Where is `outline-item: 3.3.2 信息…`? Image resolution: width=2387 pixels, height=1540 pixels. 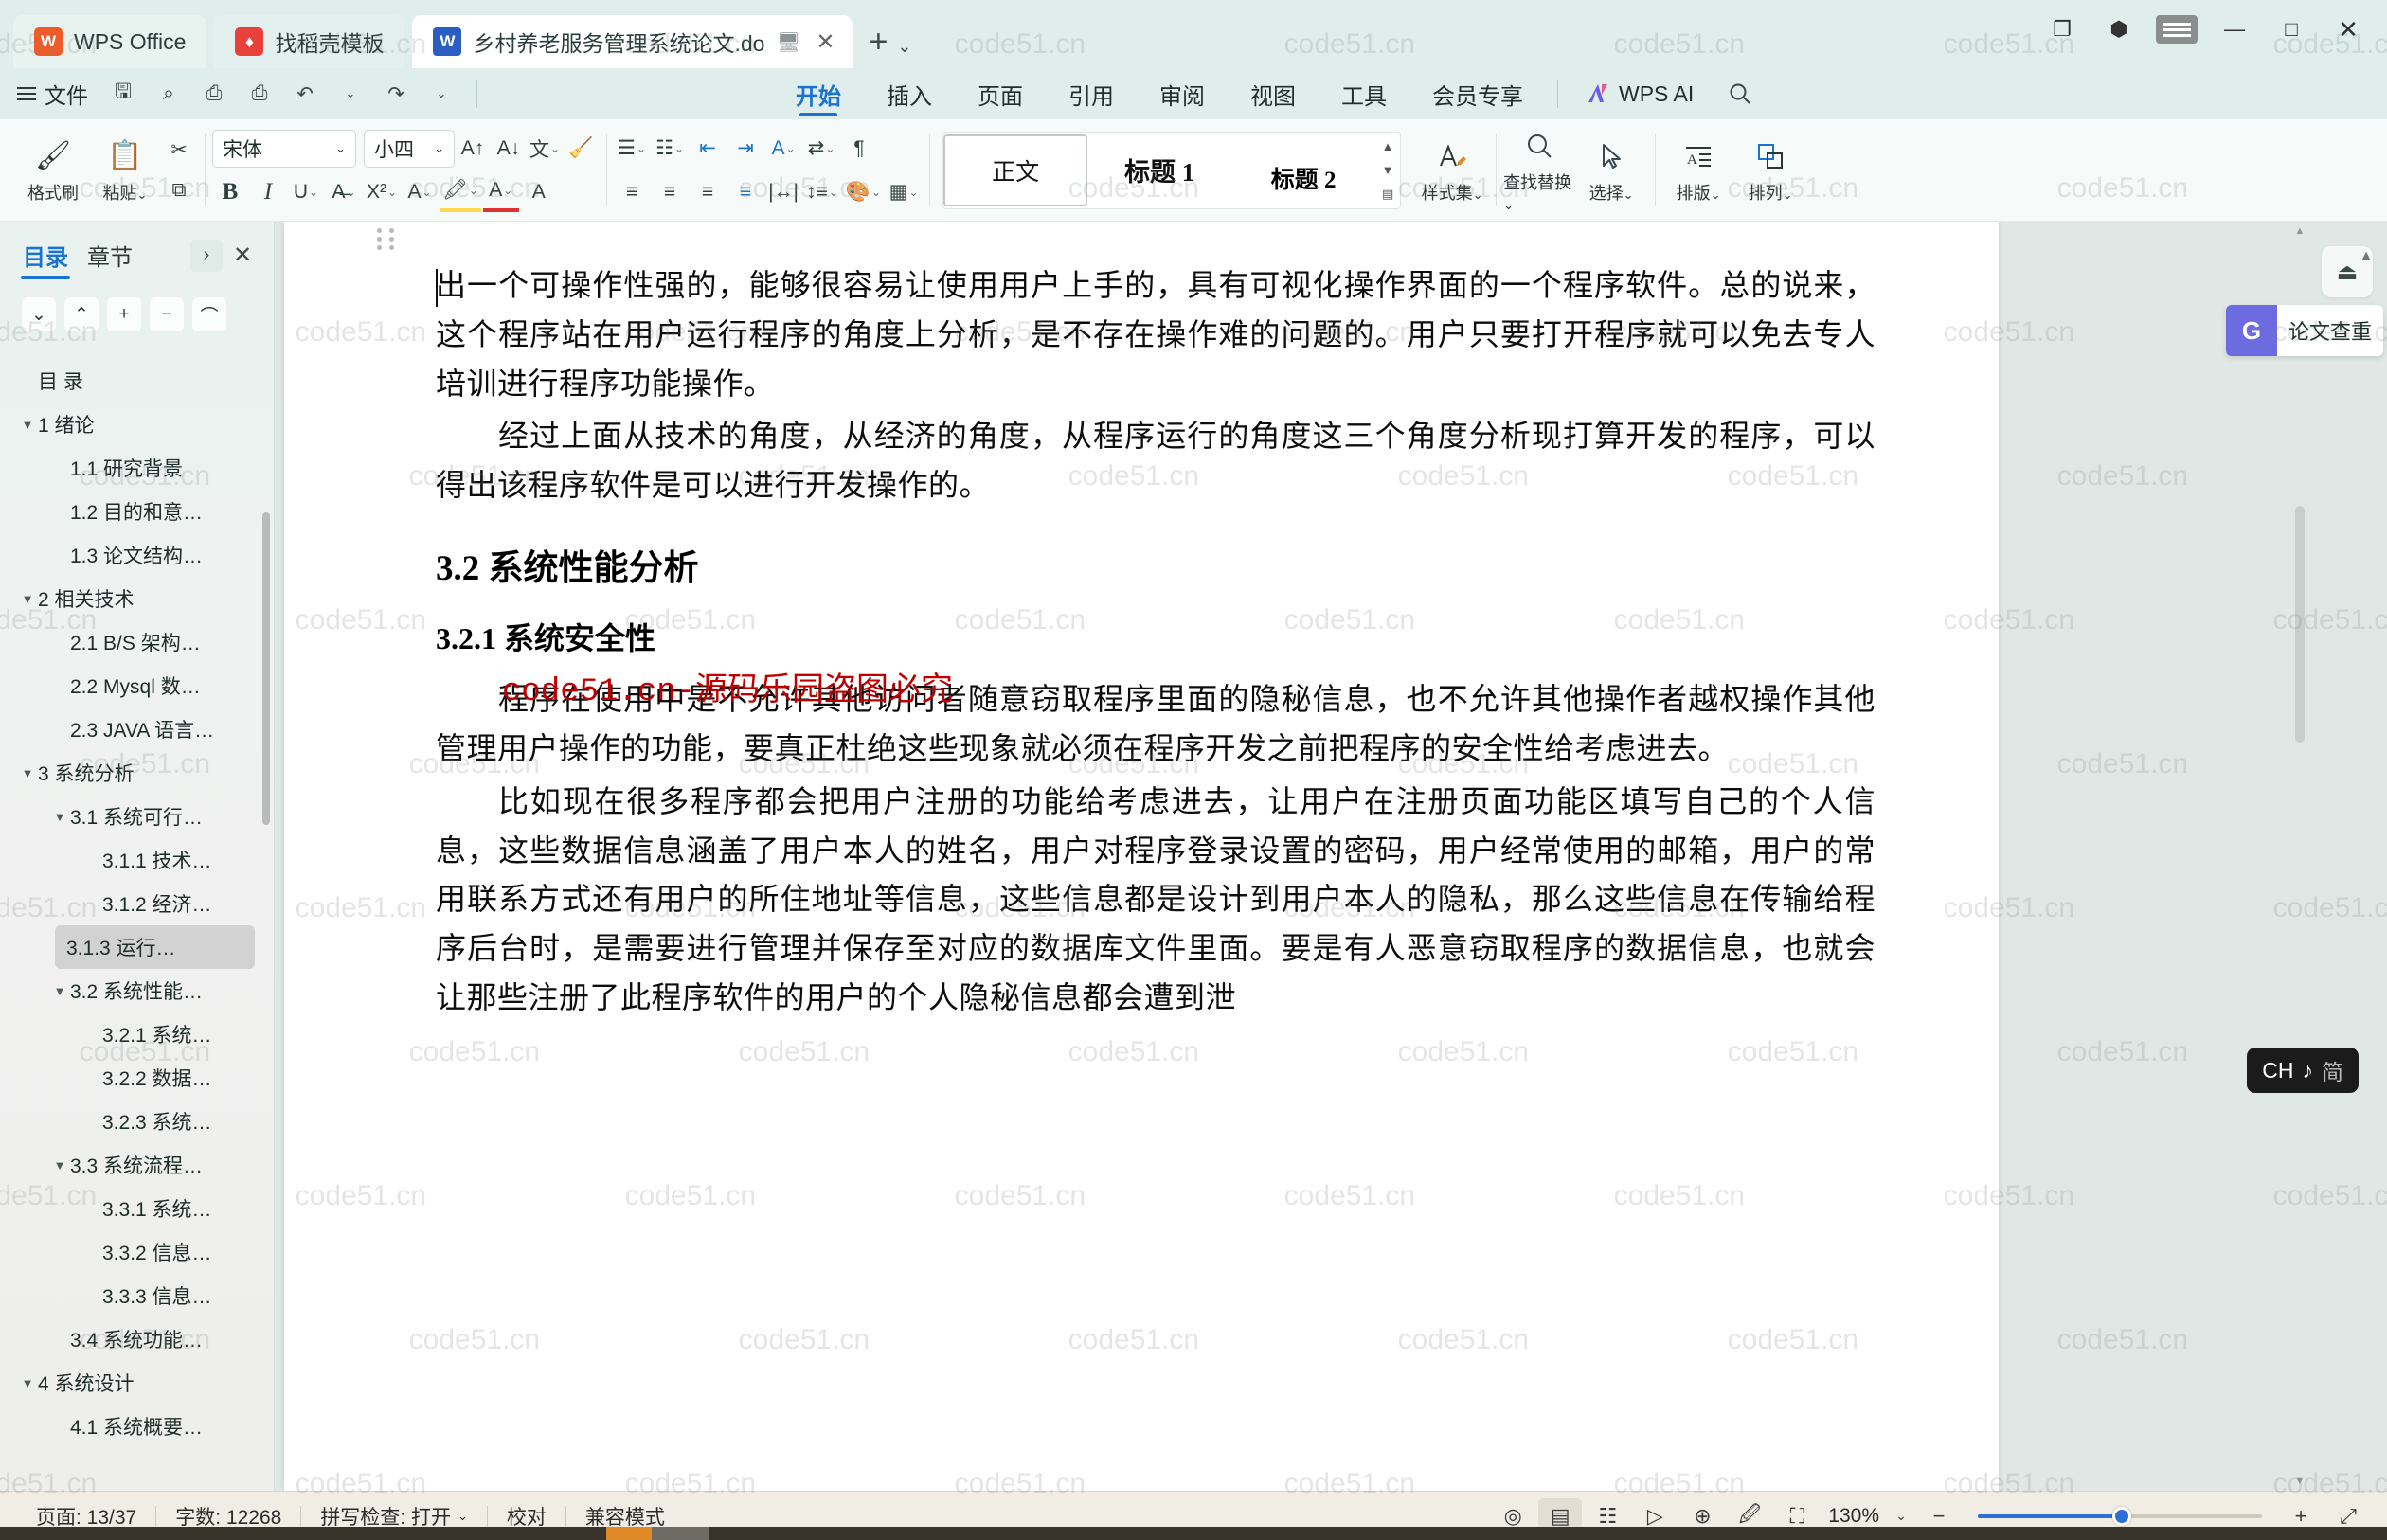 outline-item: 3.3.2 信息… is located at coordinates (137, 1252).